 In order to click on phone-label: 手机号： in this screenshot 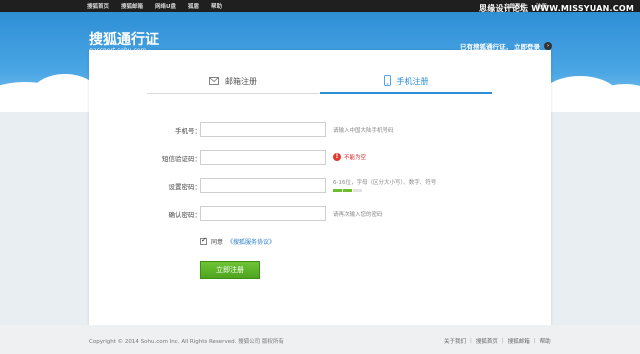, I will do `click(188, 131)`.